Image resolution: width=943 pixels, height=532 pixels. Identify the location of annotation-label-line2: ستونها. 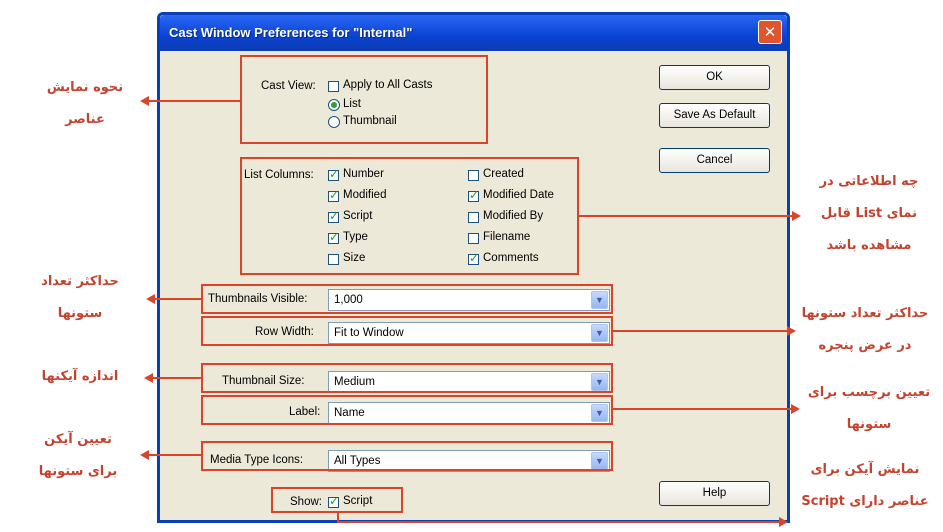
(869, 424).